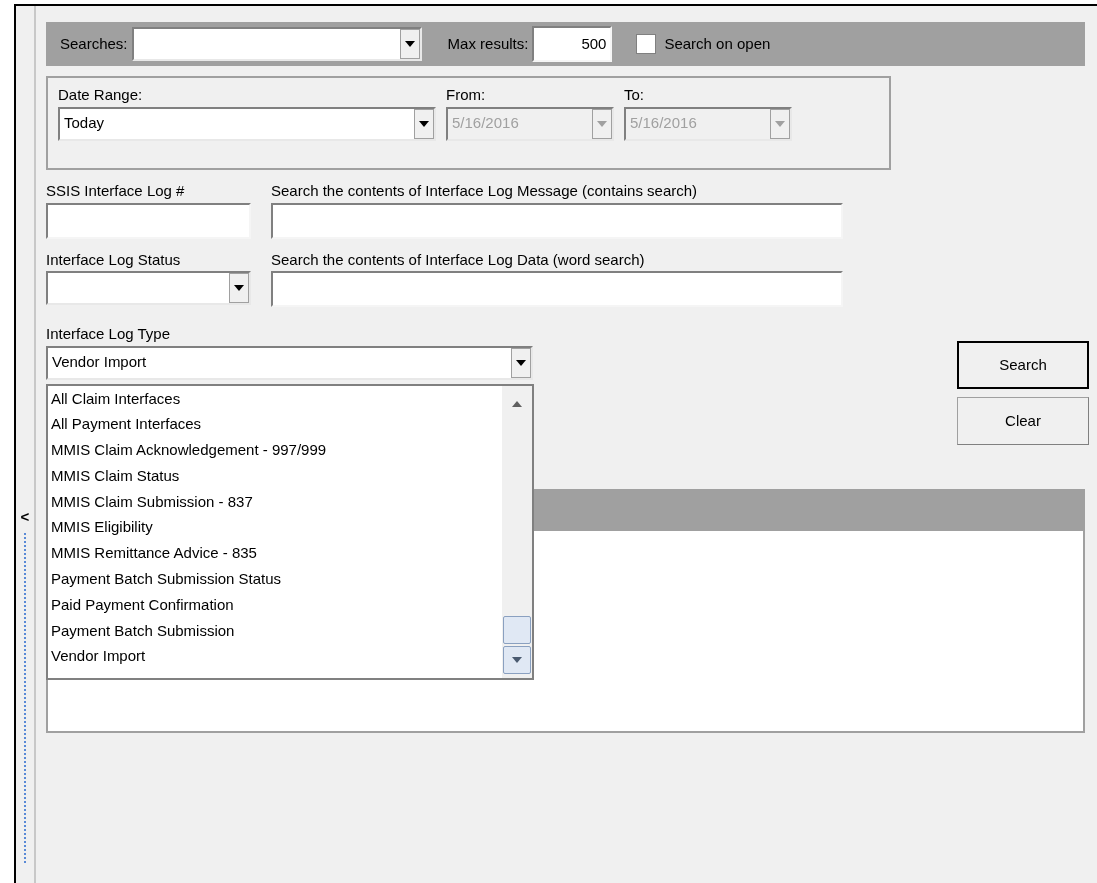 This screenshot has height=883, width=1097. I want to click on list-option: Paid Payment Confirmation, so click(276, 604).